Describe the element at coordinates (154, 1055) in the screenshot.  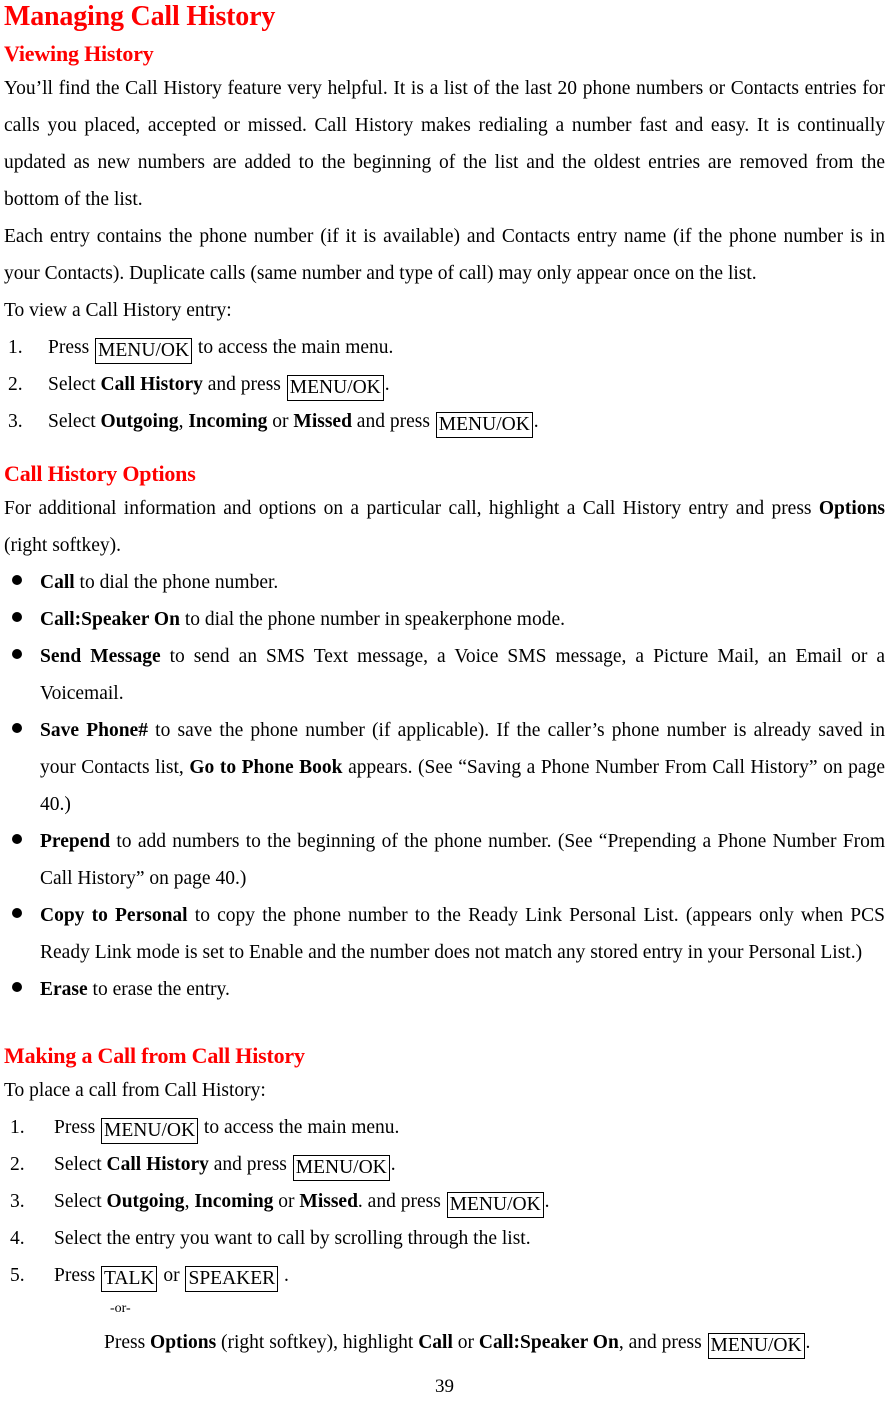
I see `section-heading-making-a-call: Making a Call from Call History` at that location.